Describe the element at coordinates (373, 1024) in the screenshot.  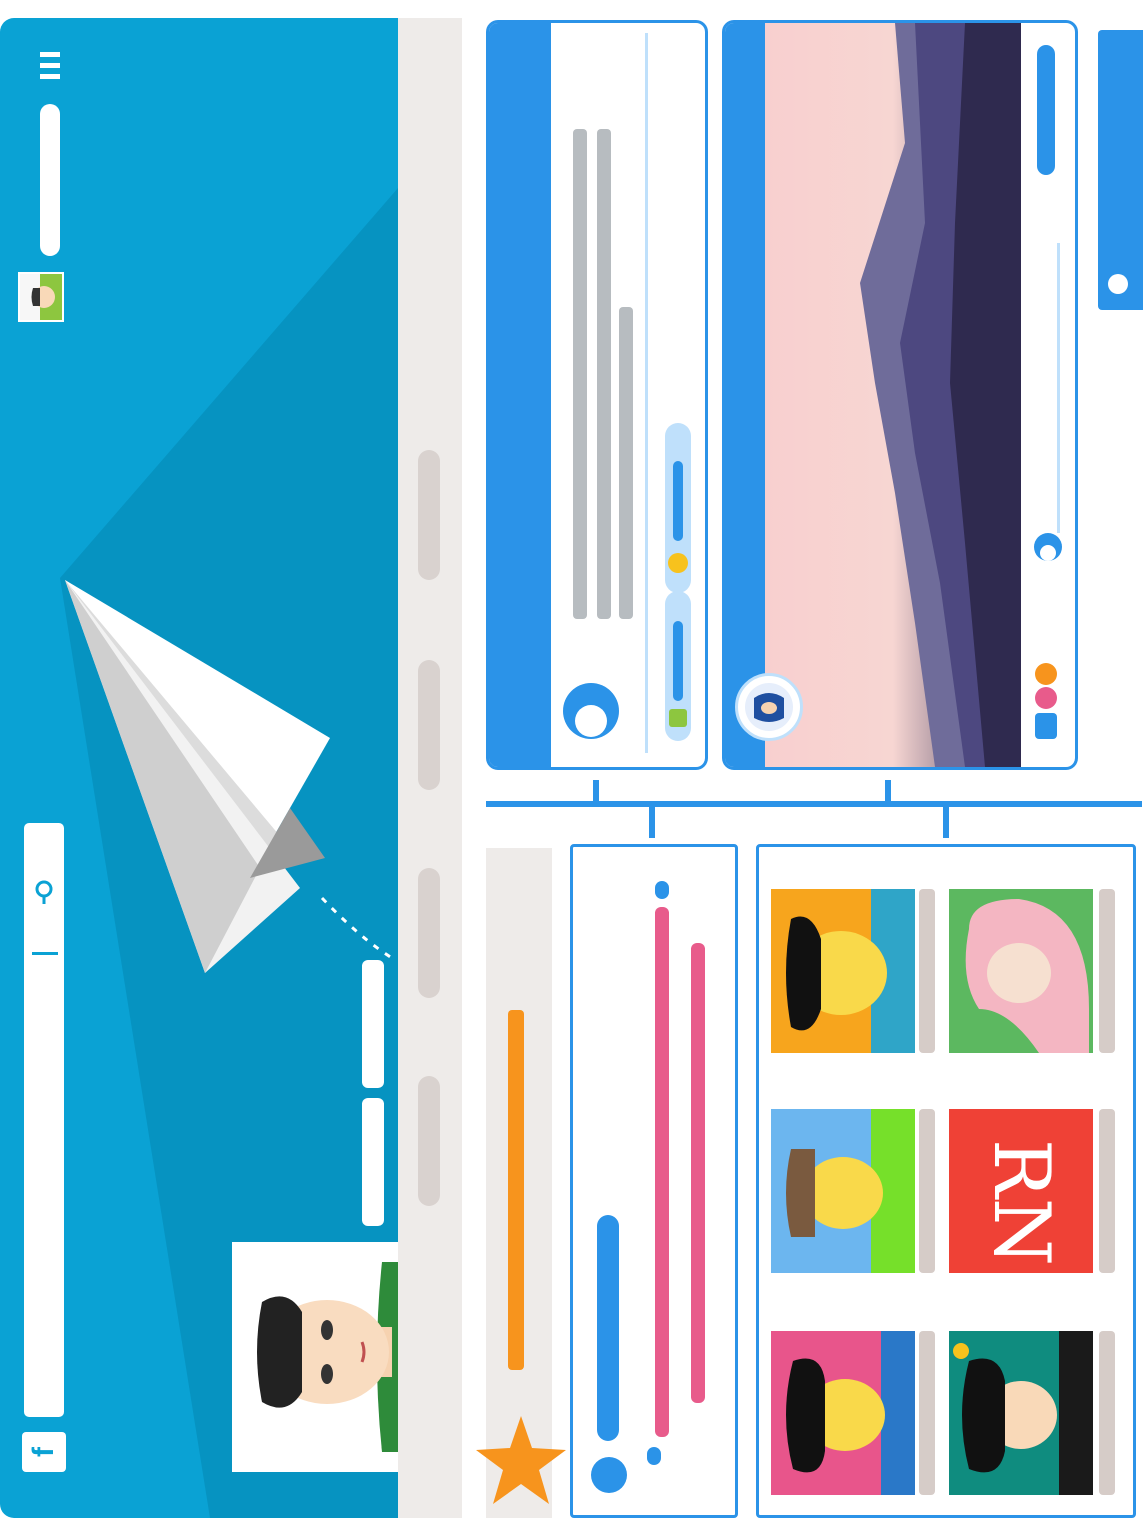
I see `message-button` at that location.